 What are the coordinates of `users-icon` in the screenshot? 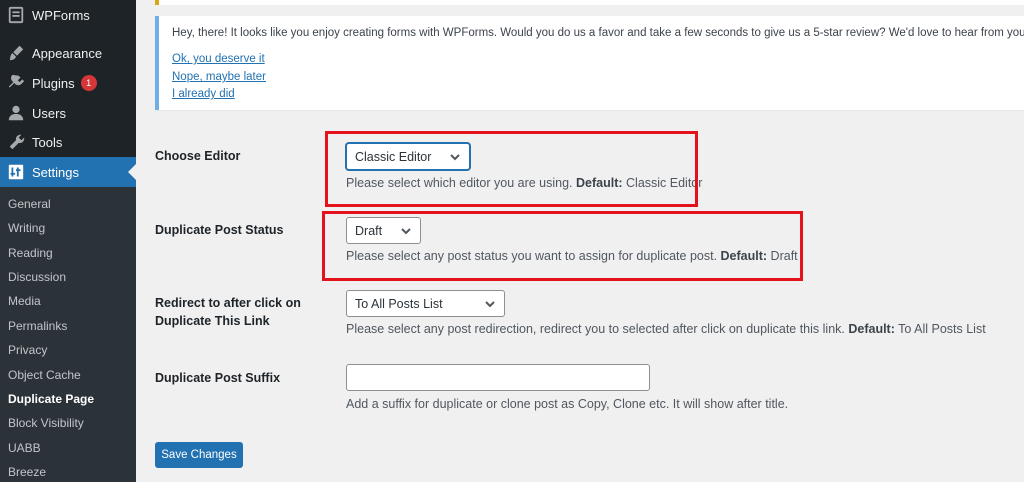 It's located at (16, 113).